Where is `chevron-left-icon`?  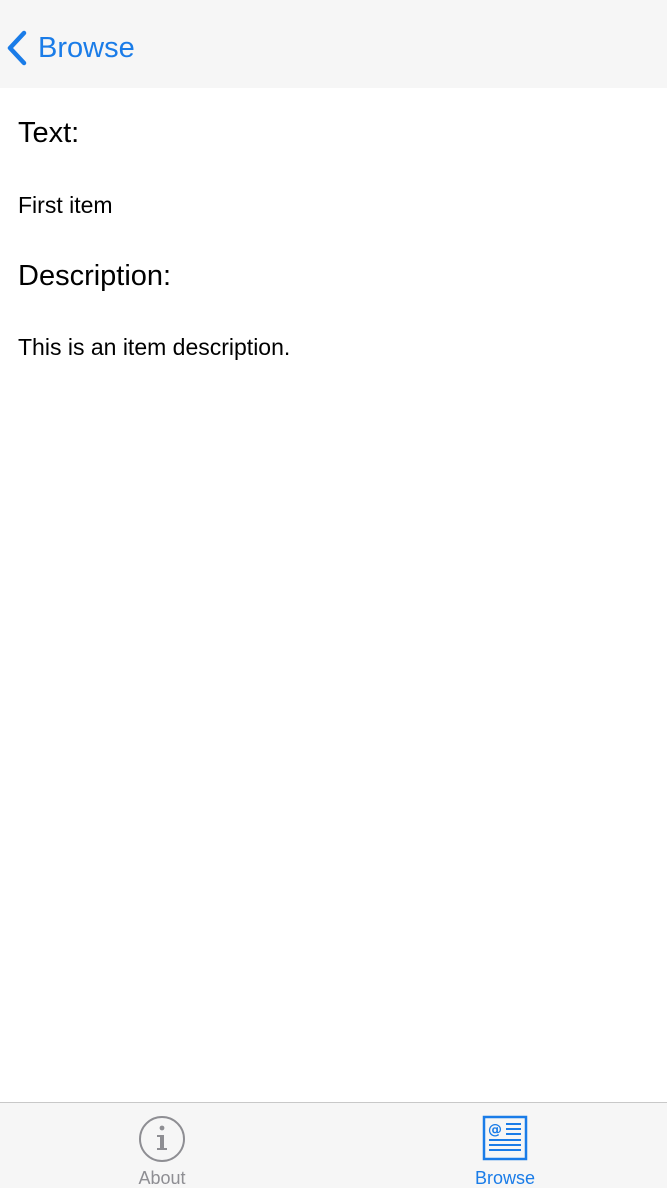
chevron-left-icon is located at coordinates (17, 48).